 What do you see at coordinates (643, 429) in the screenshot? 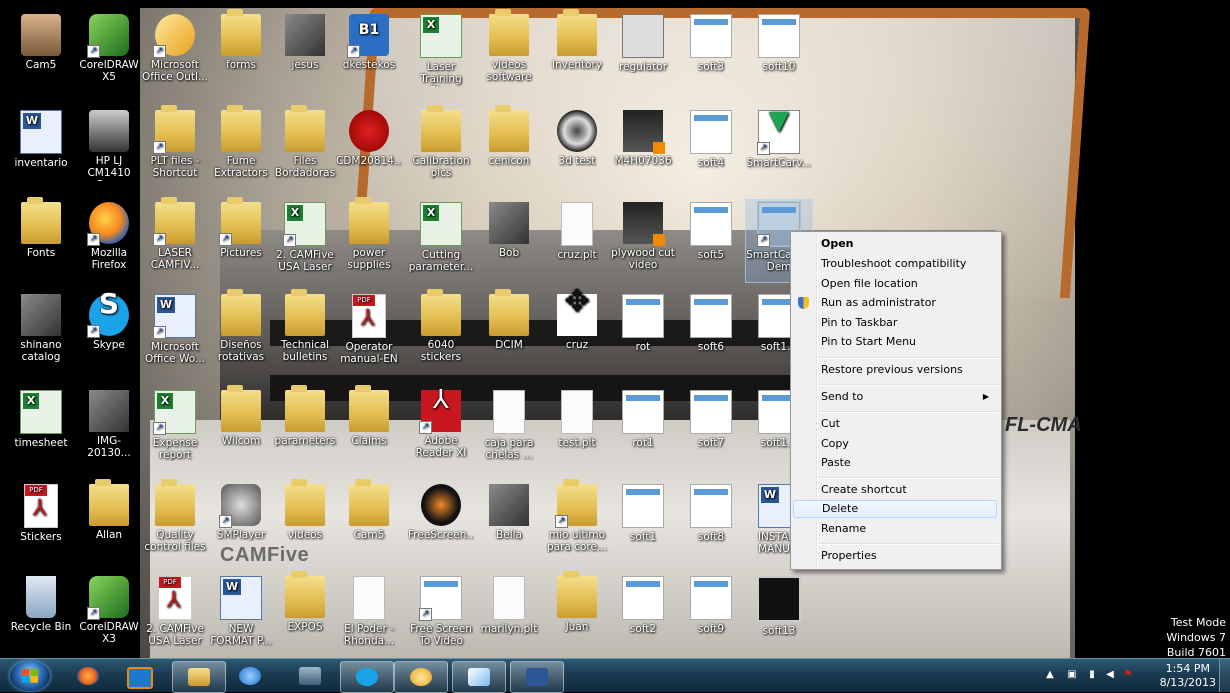
I see `desktop-icon: rot1` at bounding box center [643, 429].